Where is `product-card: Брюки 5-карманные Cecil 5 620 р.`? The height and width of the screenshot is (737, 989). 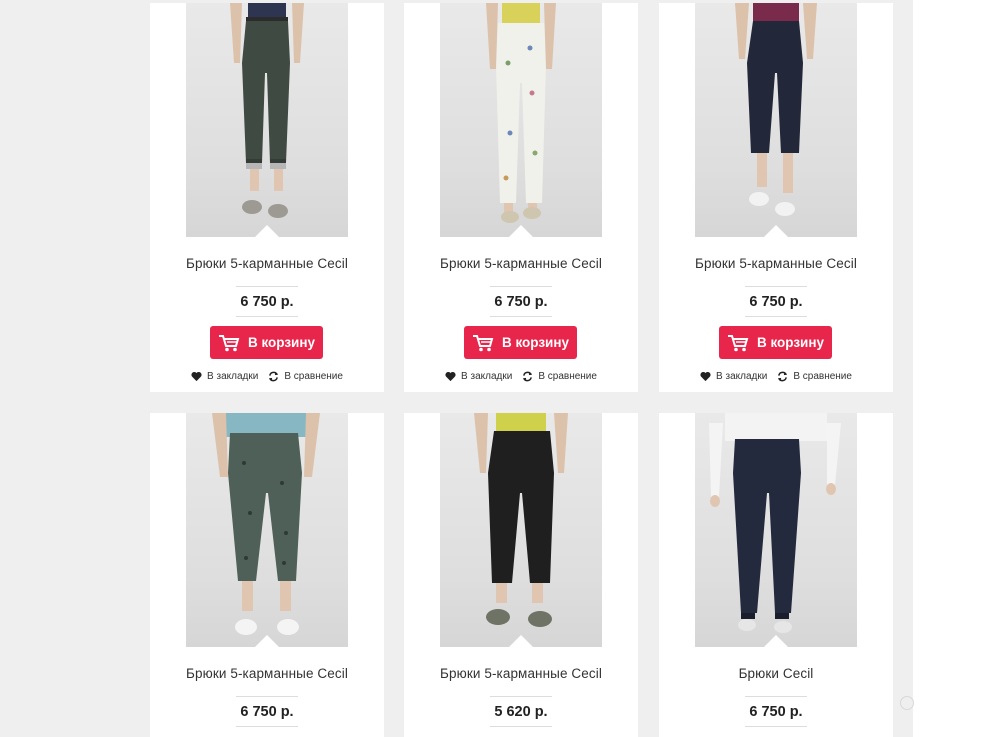 product-card: Брюки 5-карманные Cecil 5 620 р. is located at coordinates (521, 575).